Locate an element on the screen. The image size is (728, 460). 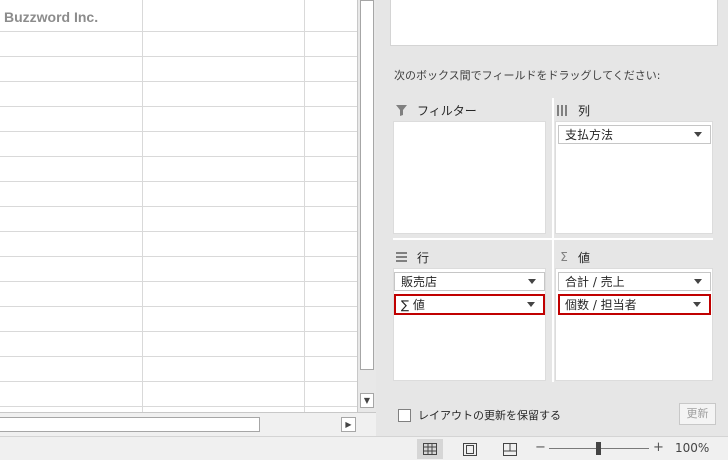
filter-drop-zone is located at coordinates (469, 177).